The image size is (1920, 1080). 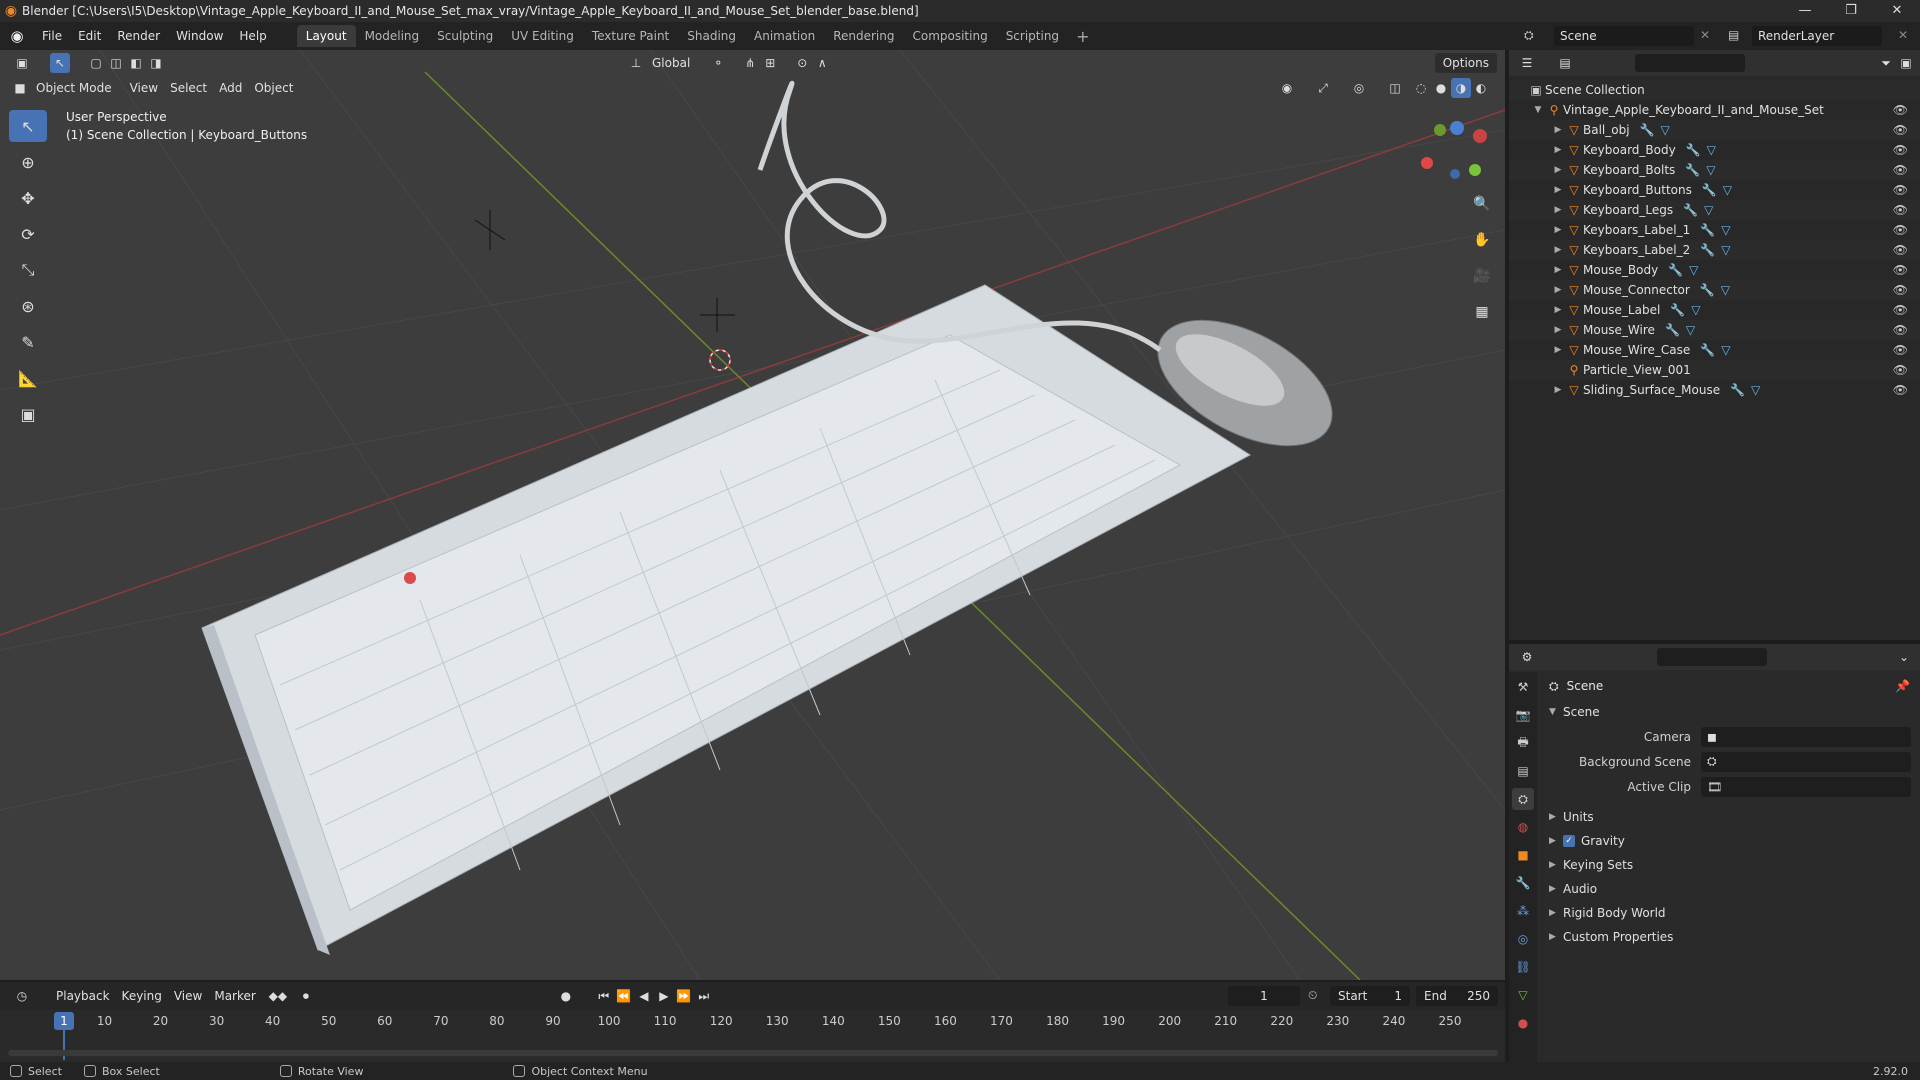 What do you see at coordinates (1897, 11) in the screenshot?
I see `close-button: ✕` at bounding box center [1897, 11].